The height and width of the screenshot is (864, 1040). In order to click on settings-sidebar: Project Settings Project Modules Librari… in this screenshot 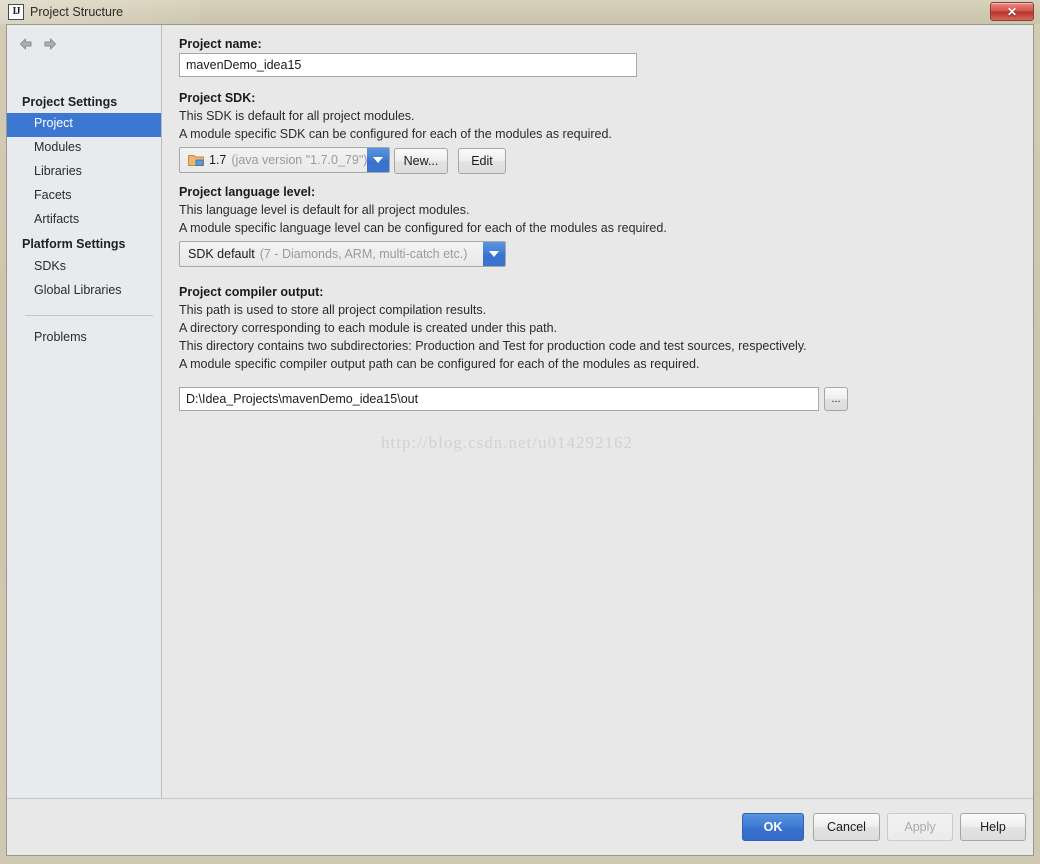, I will do `click(84, 411)`.